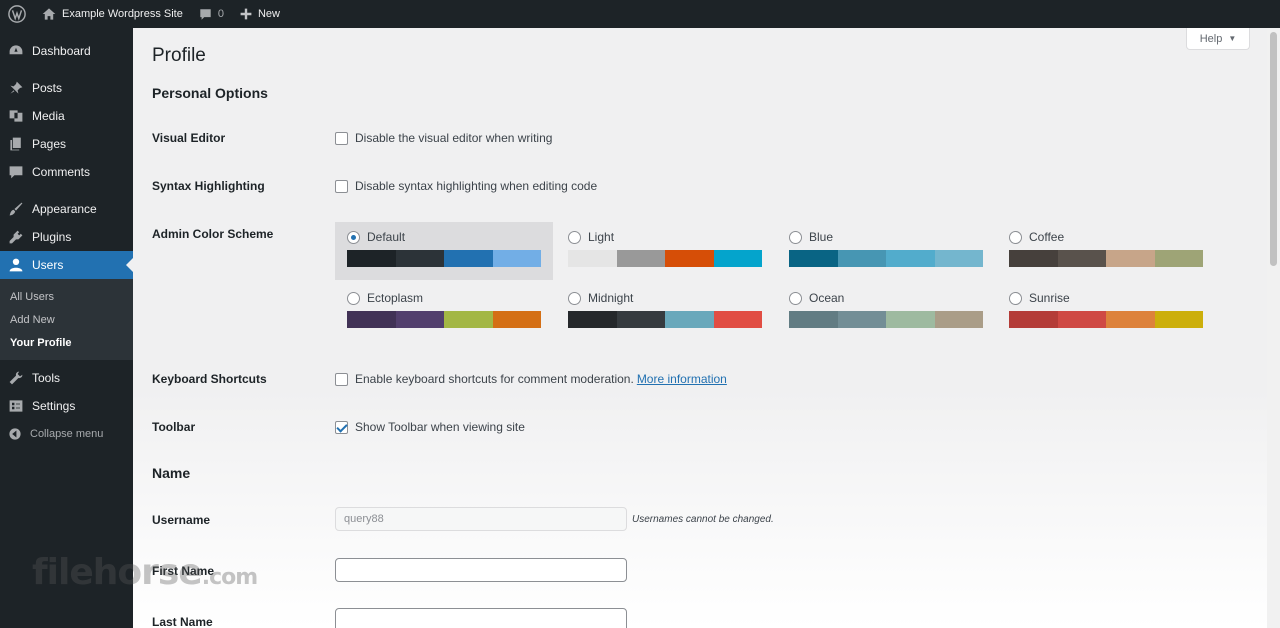 Image resolution: width=1280 pixels, height=628 pixels. Describe the element at coordinates (61, 51) in the screenshot. I see `sidebar-item-label: Dashboard` at that location.